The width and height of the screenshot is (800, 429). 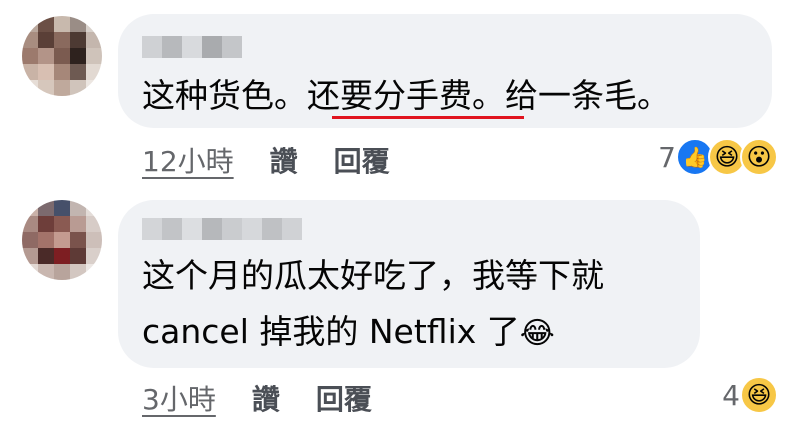 I want to click on reply-button: 回覆, so click(x=344, y=398).